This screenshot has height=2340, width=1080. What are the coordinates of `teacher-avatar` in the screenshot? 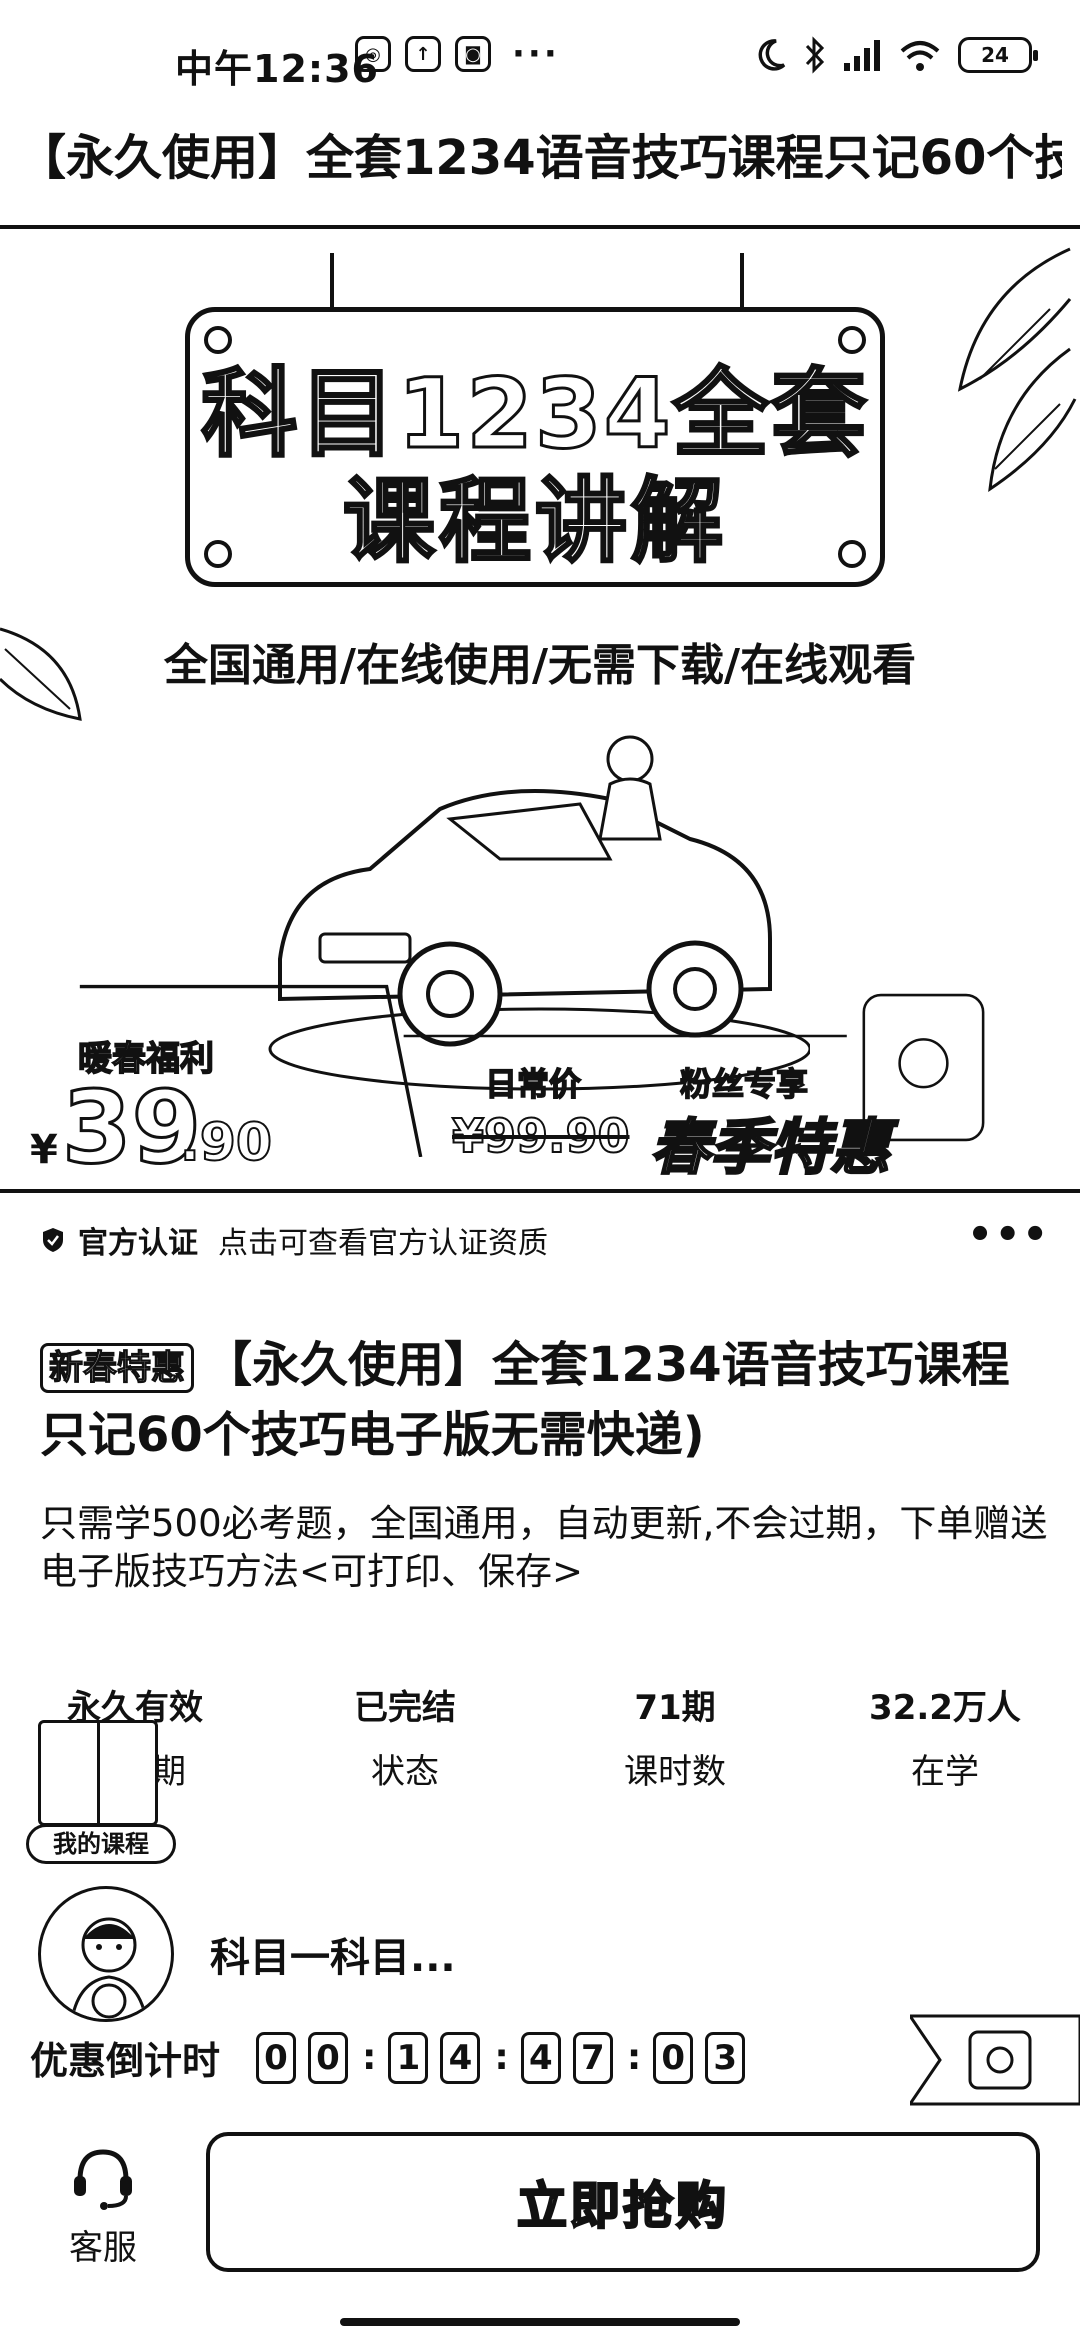 It's located at (106, 1954).